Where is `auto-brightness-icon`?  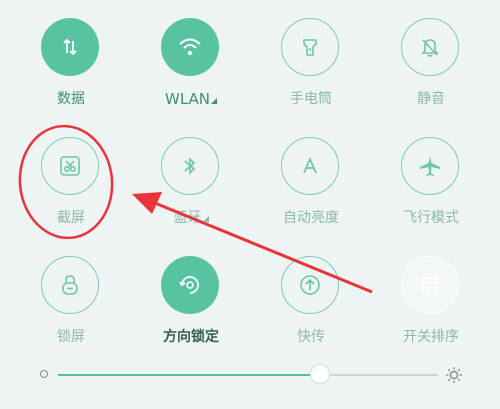 auto-brightness-icon is located at coordinates (310, 165).